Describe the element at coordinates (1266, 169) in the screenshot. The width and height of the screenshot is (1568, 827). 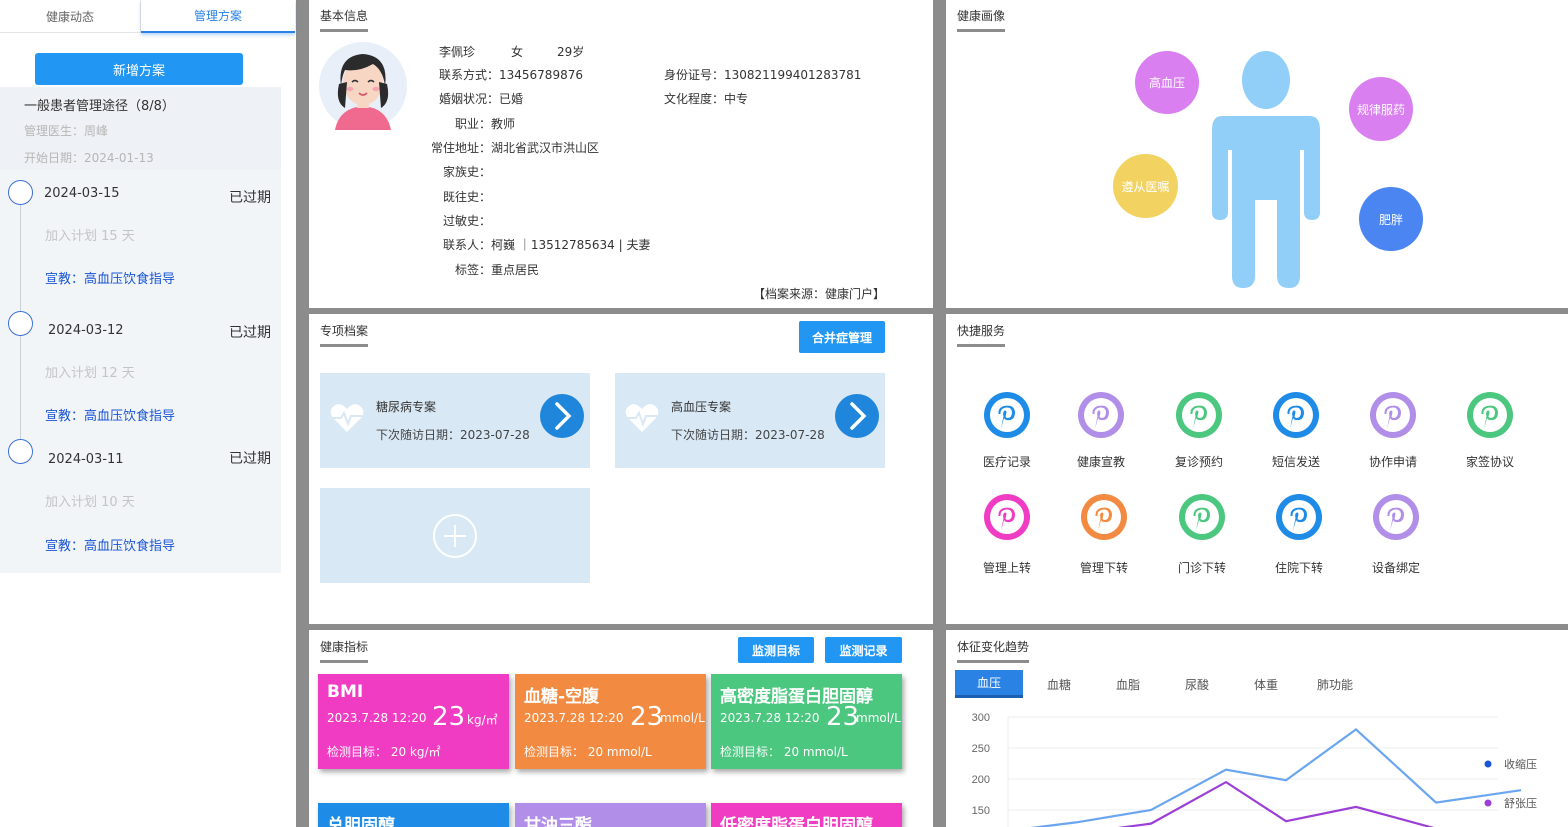
I see `human-figure-icon` at that location.